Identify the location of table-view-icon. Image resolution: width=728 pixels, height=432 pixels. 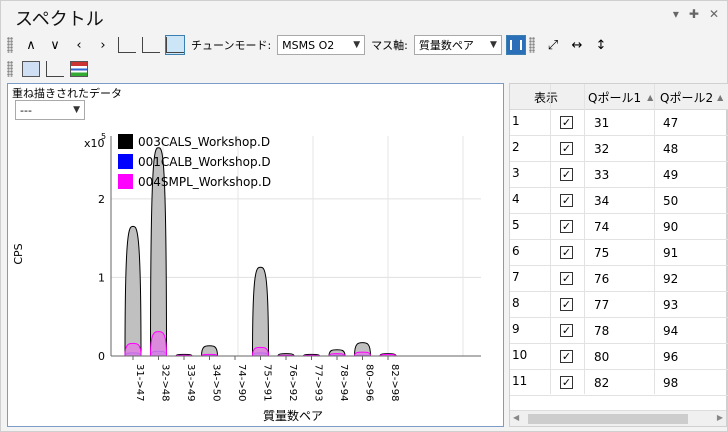
(79, 69).